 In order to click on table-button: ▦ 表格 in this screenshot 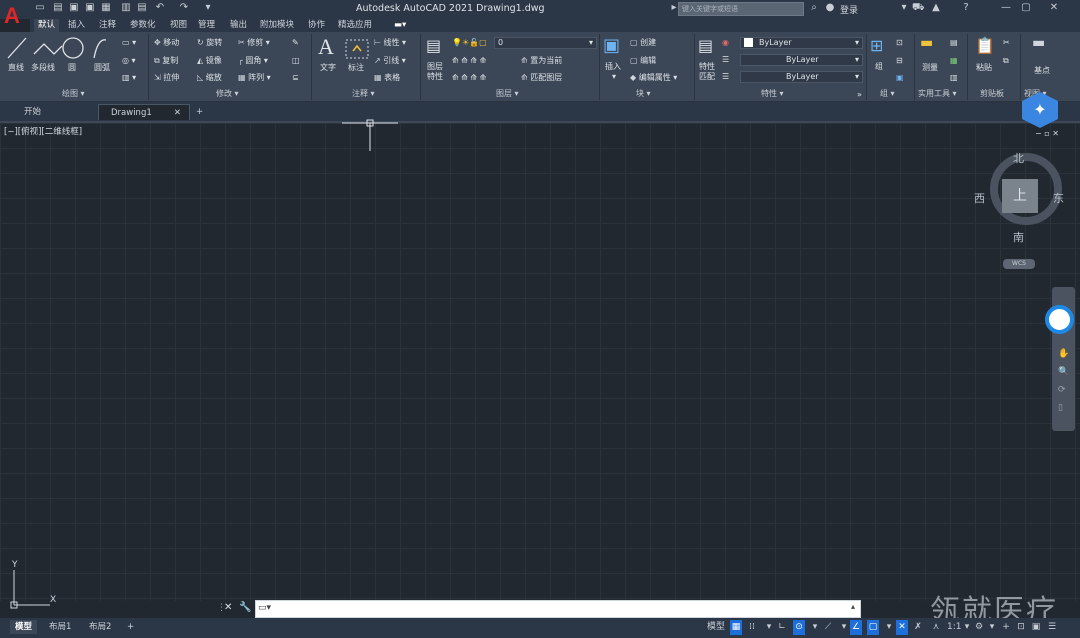, I will do `click(387, 78)`.